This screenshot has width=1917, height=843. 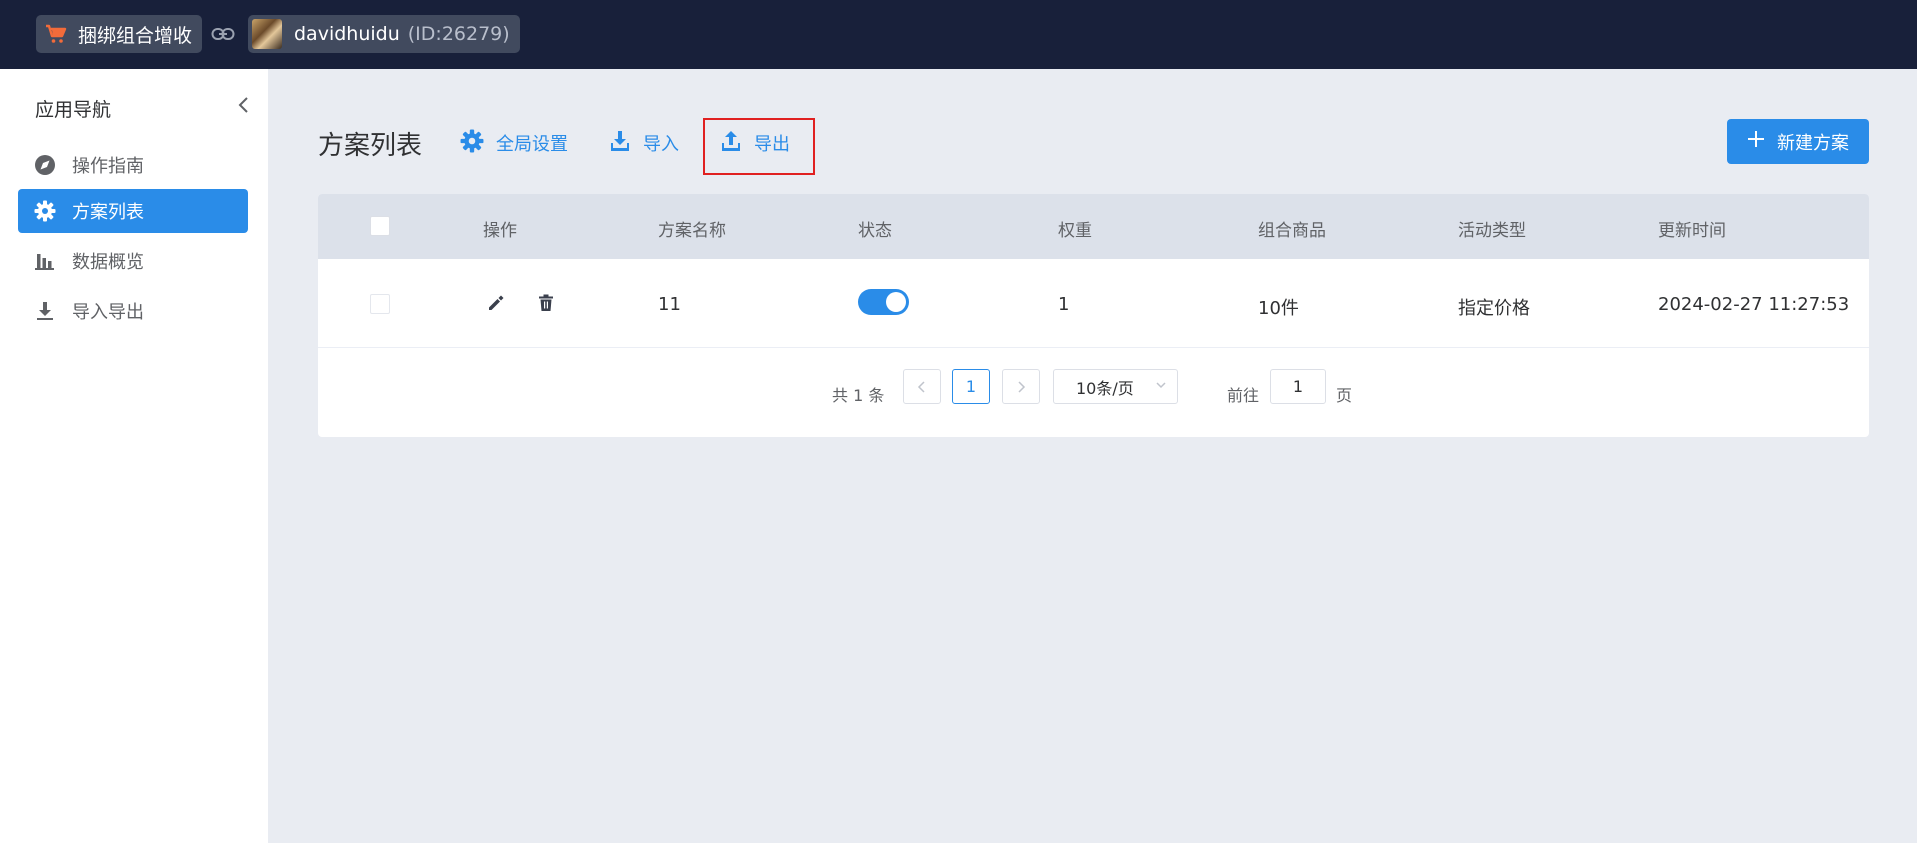 I want to click on pagination: 共 1 条 1 10条/页 前往 页, so click(x=1093, y=392).